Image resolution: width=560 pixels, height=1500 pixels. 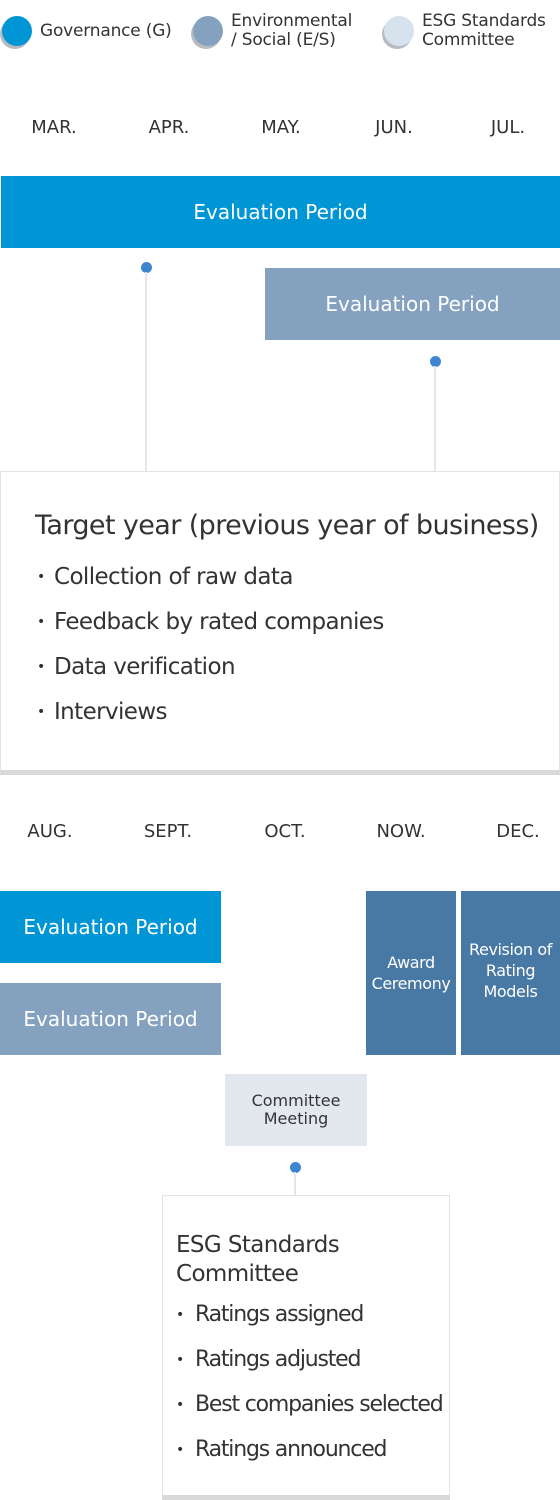 I want to click on month-label: DEC., so click(x=518, y=831).